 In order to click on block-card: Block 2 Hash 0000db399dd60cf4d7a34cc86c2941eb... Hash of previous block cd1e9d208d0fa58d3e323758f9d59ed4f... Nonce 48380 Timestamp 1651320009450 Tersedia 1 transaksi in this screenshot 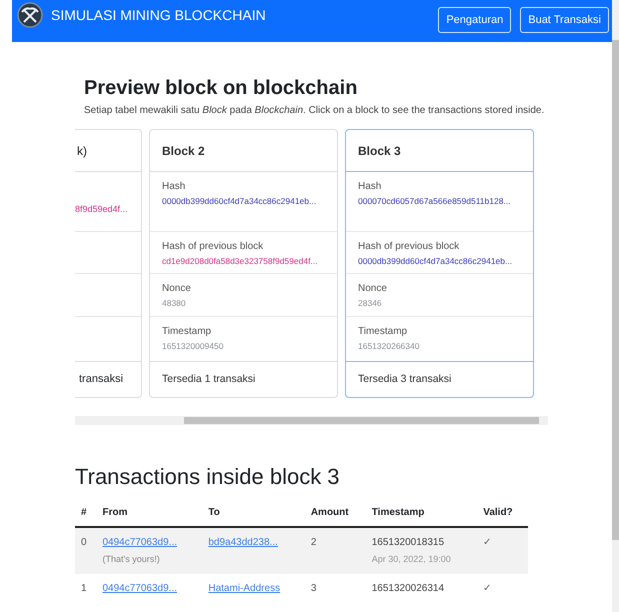, I will do `click(243, 263)`.